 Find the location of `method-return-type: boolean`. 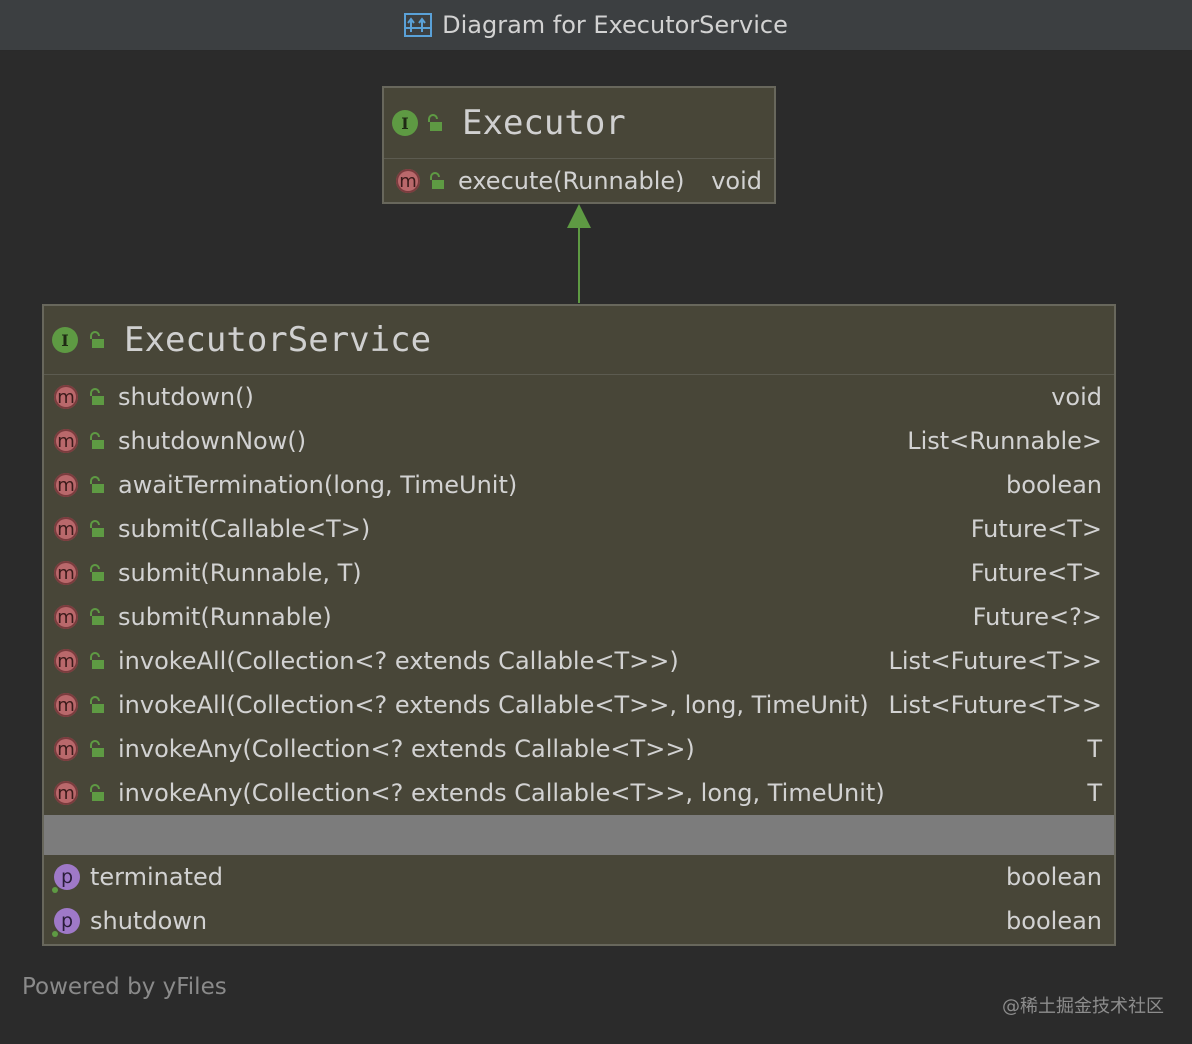

method-return-type: boolean is located at coordinates (1054, 485).